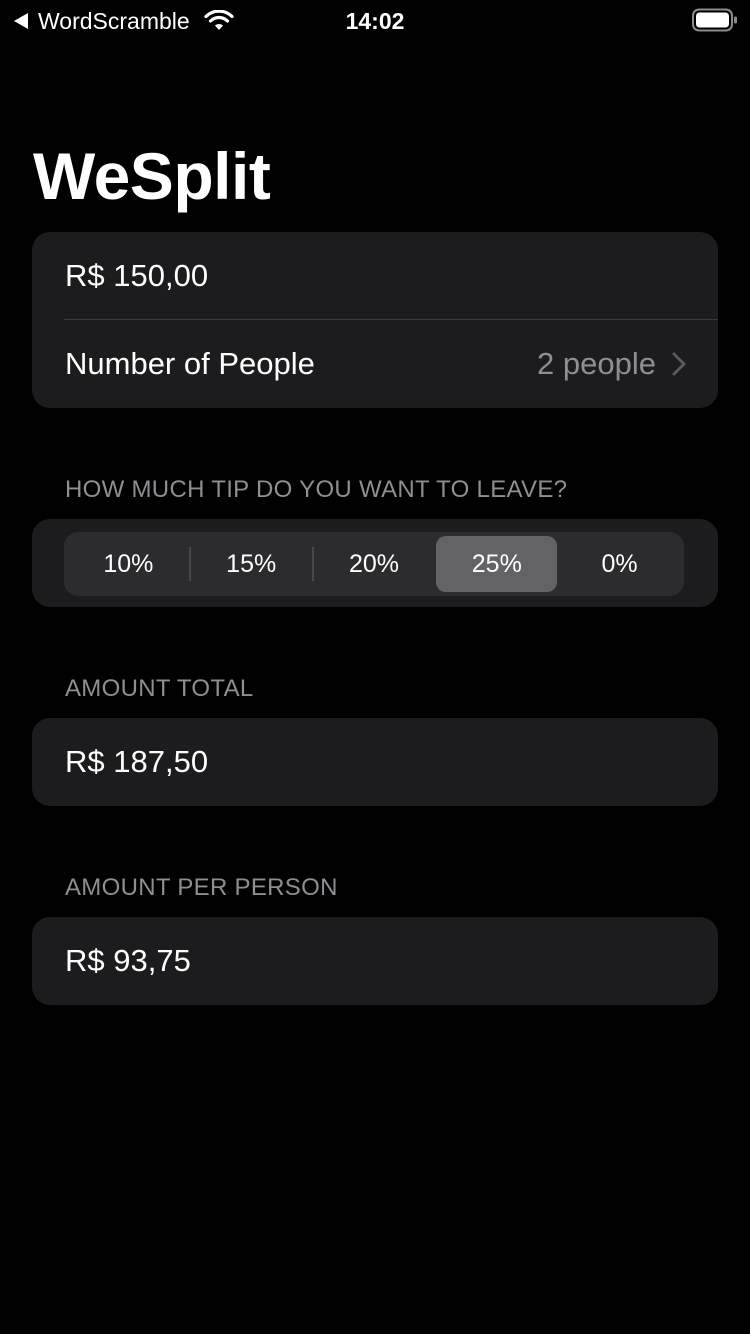 The width and height of the screenshot is (750, 1334). I want to click on tip-option-0: 0%, so click(619, 564).